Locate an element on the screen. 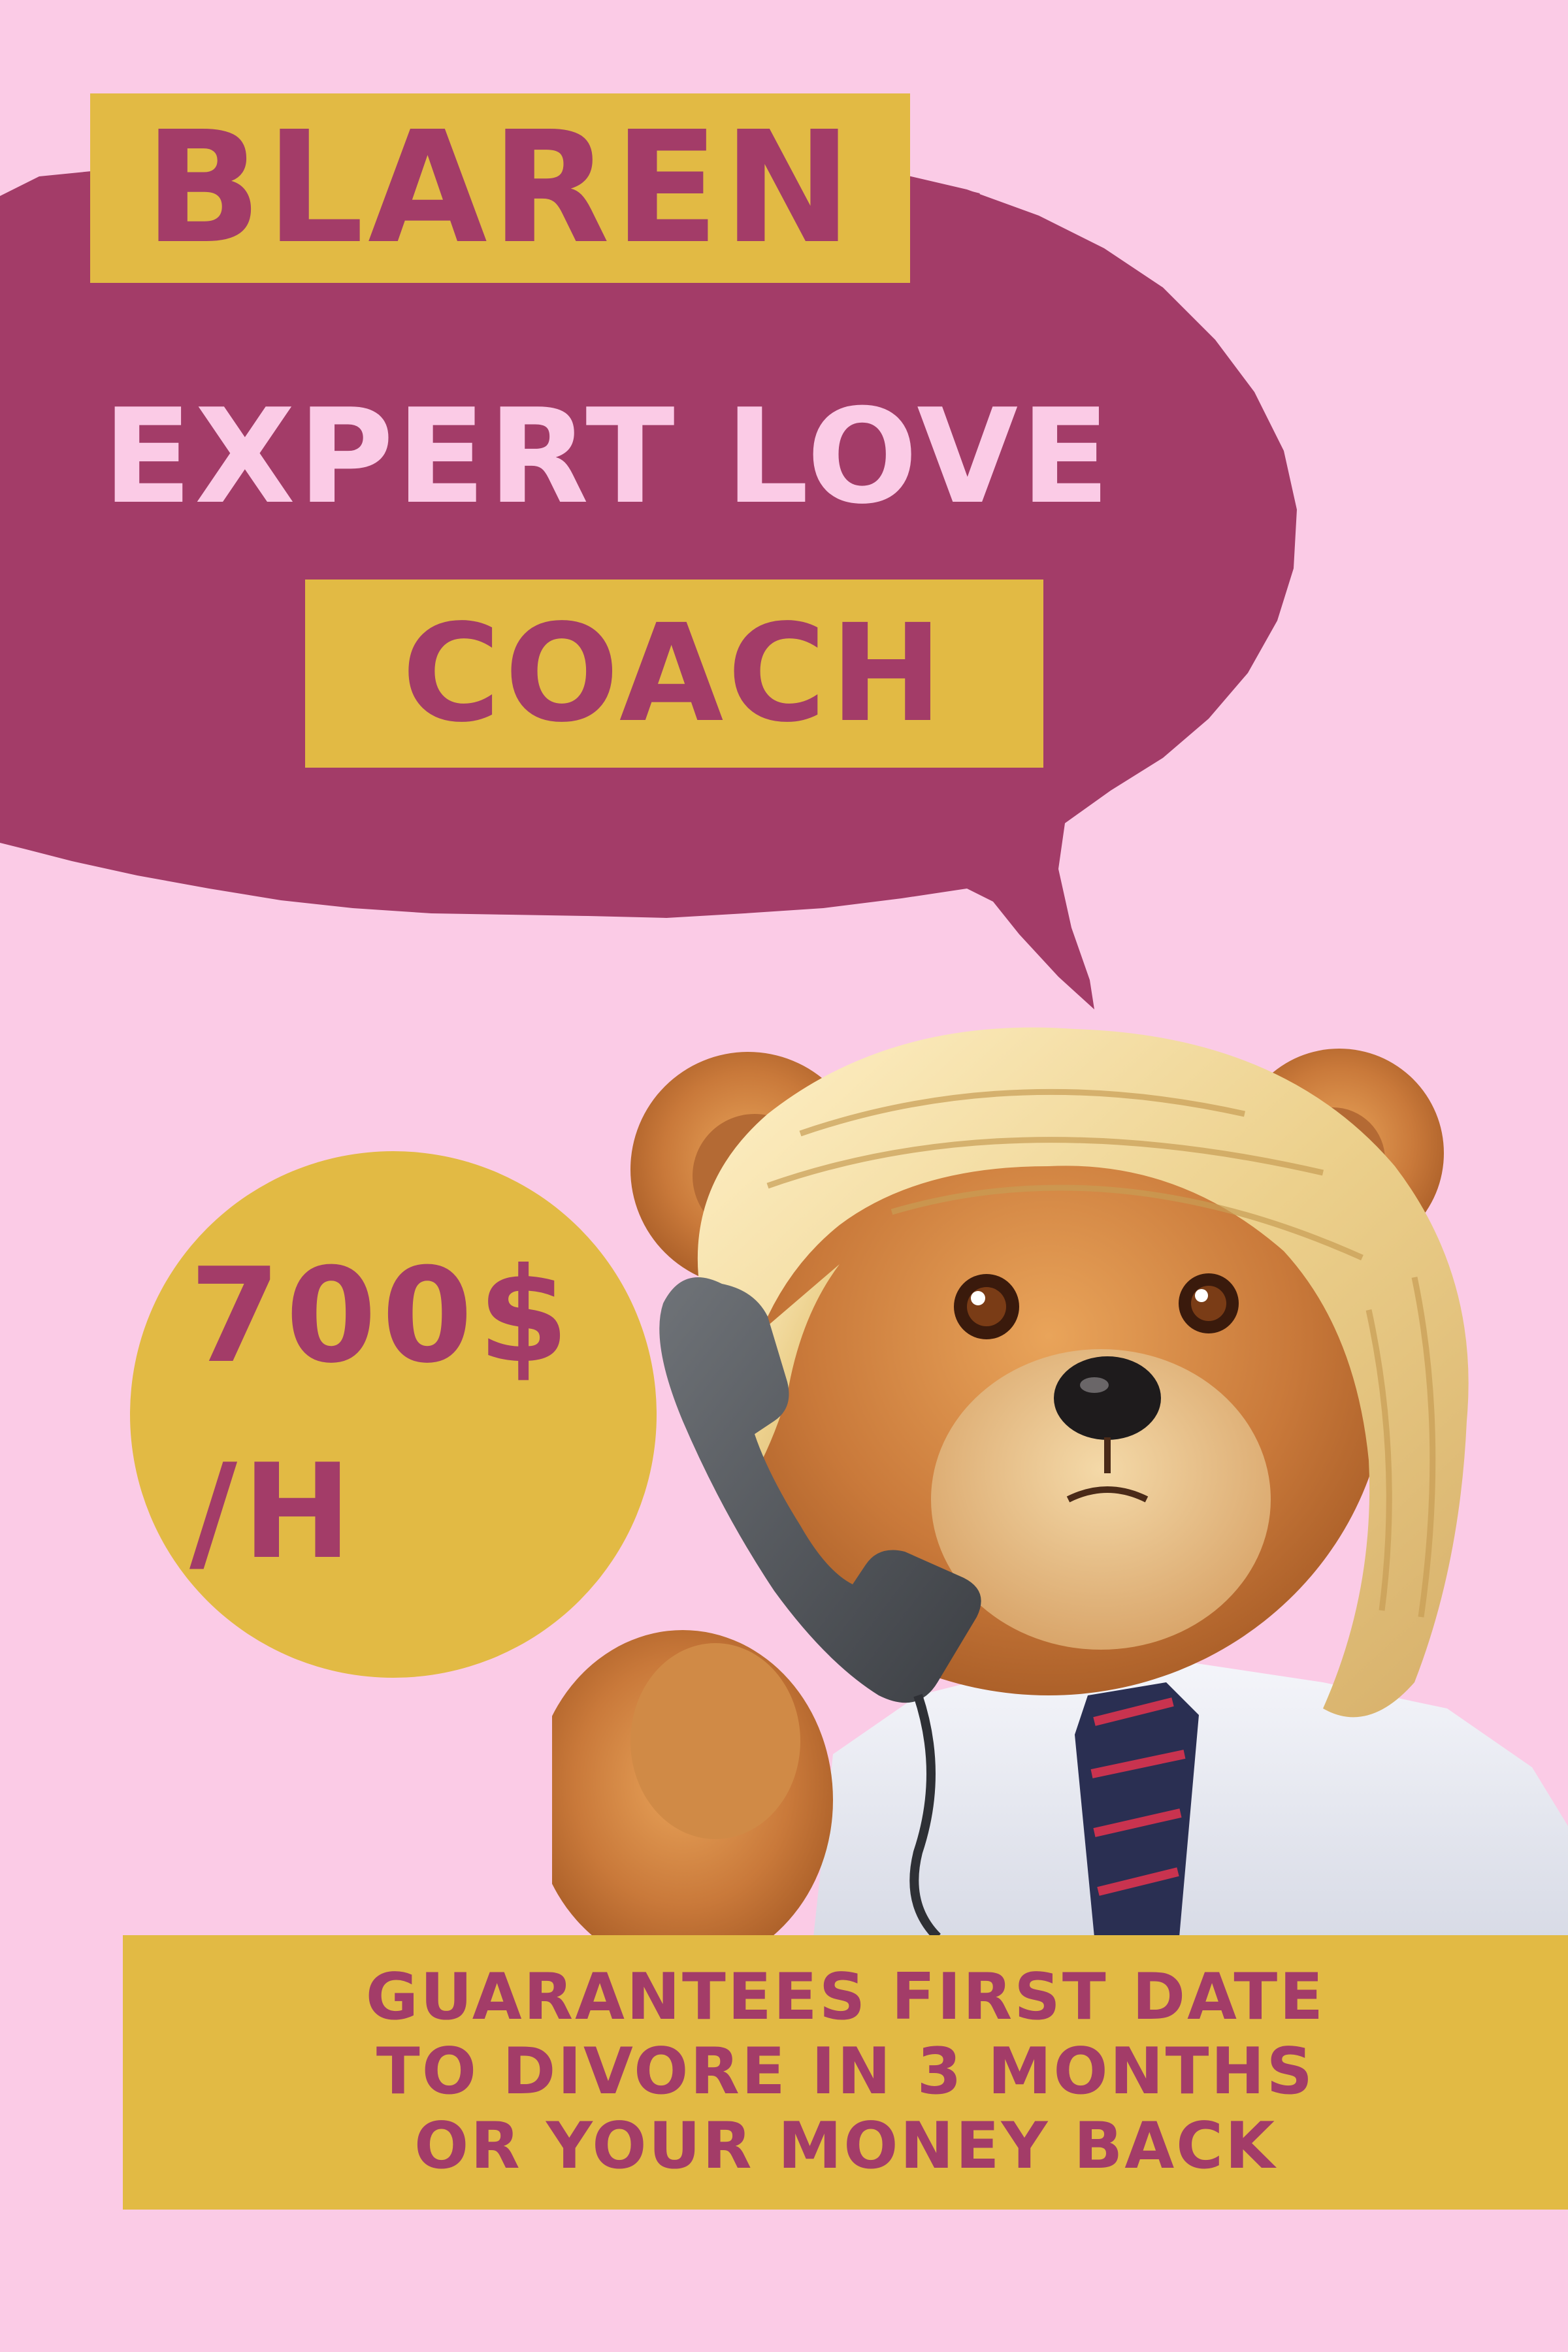 The width and height of the screenshot is (1568, 2352). bear-tie is located at coordinates (1137, 1809).